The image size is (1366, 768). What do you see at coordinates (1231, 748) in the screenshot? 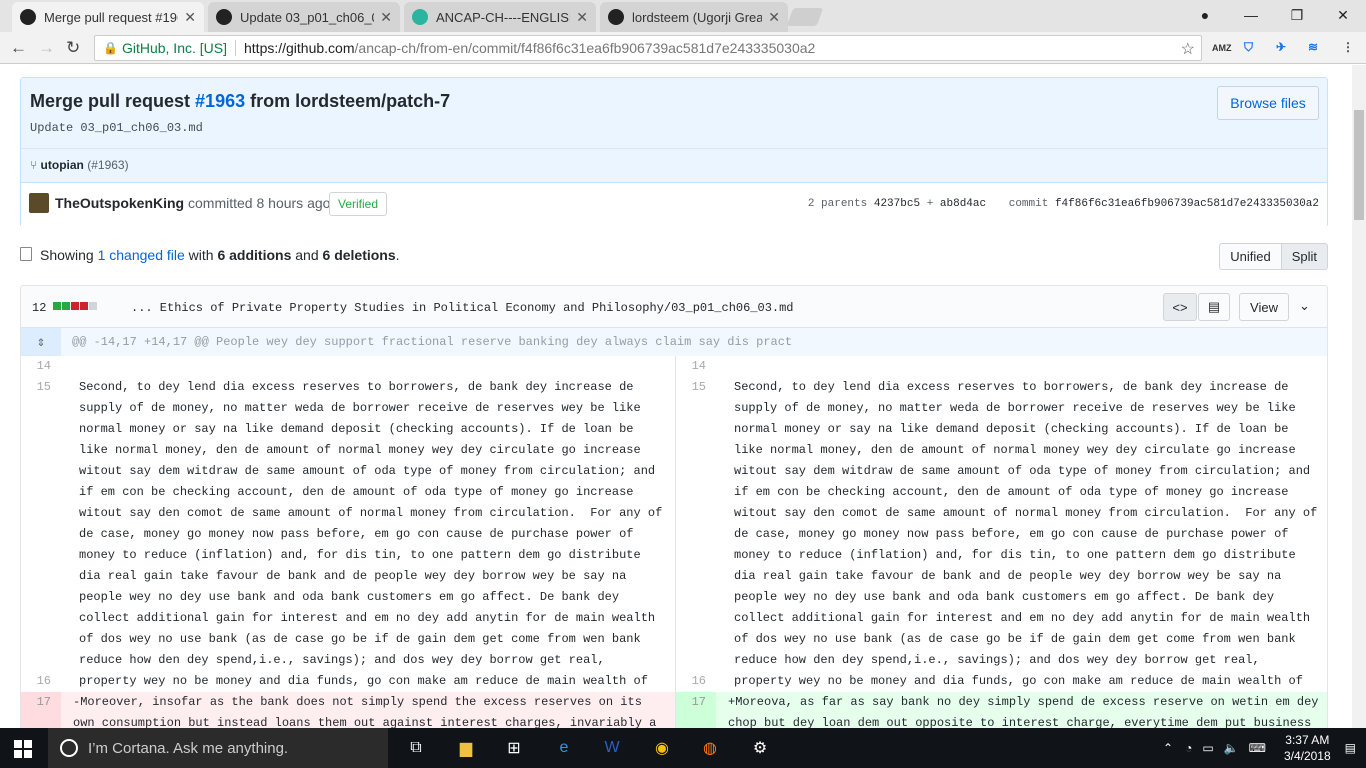
I see `volume-icon: 🔈` at bounding box center [1231, 748].